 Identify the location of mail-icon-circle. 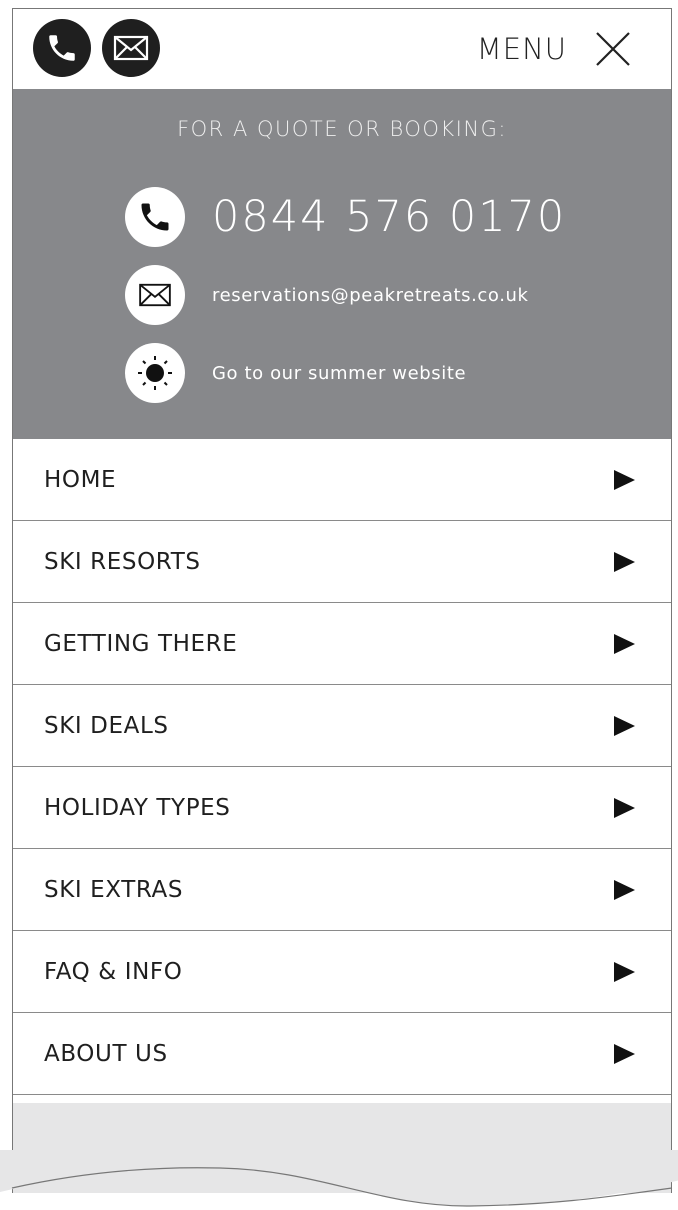
(155, 295).